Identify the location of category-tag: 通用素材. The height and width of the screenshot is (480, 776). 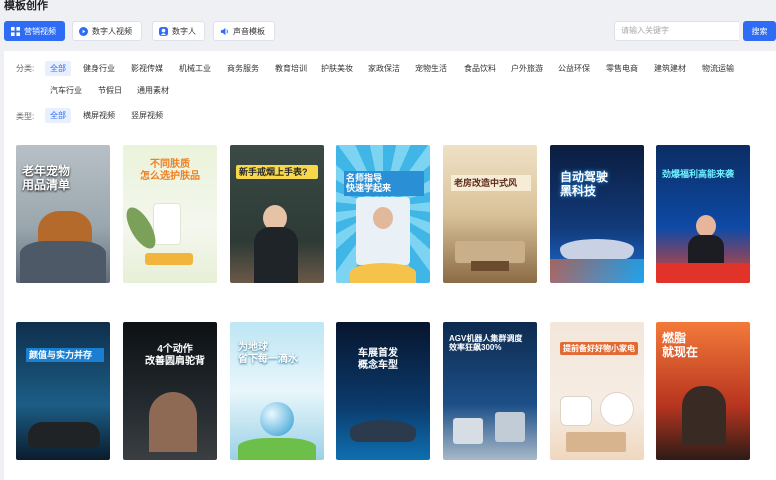
(153, 90).